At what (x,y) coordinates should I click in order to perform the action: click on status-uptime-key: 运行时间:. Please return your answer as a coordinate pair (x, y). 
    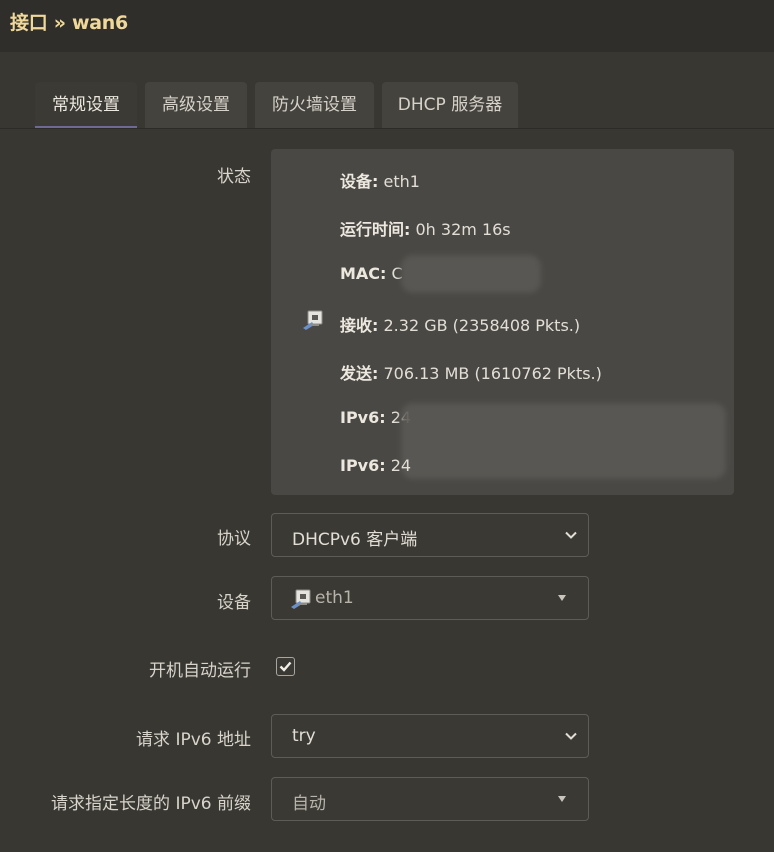
    Looking at the image, I should click on (375, 229).